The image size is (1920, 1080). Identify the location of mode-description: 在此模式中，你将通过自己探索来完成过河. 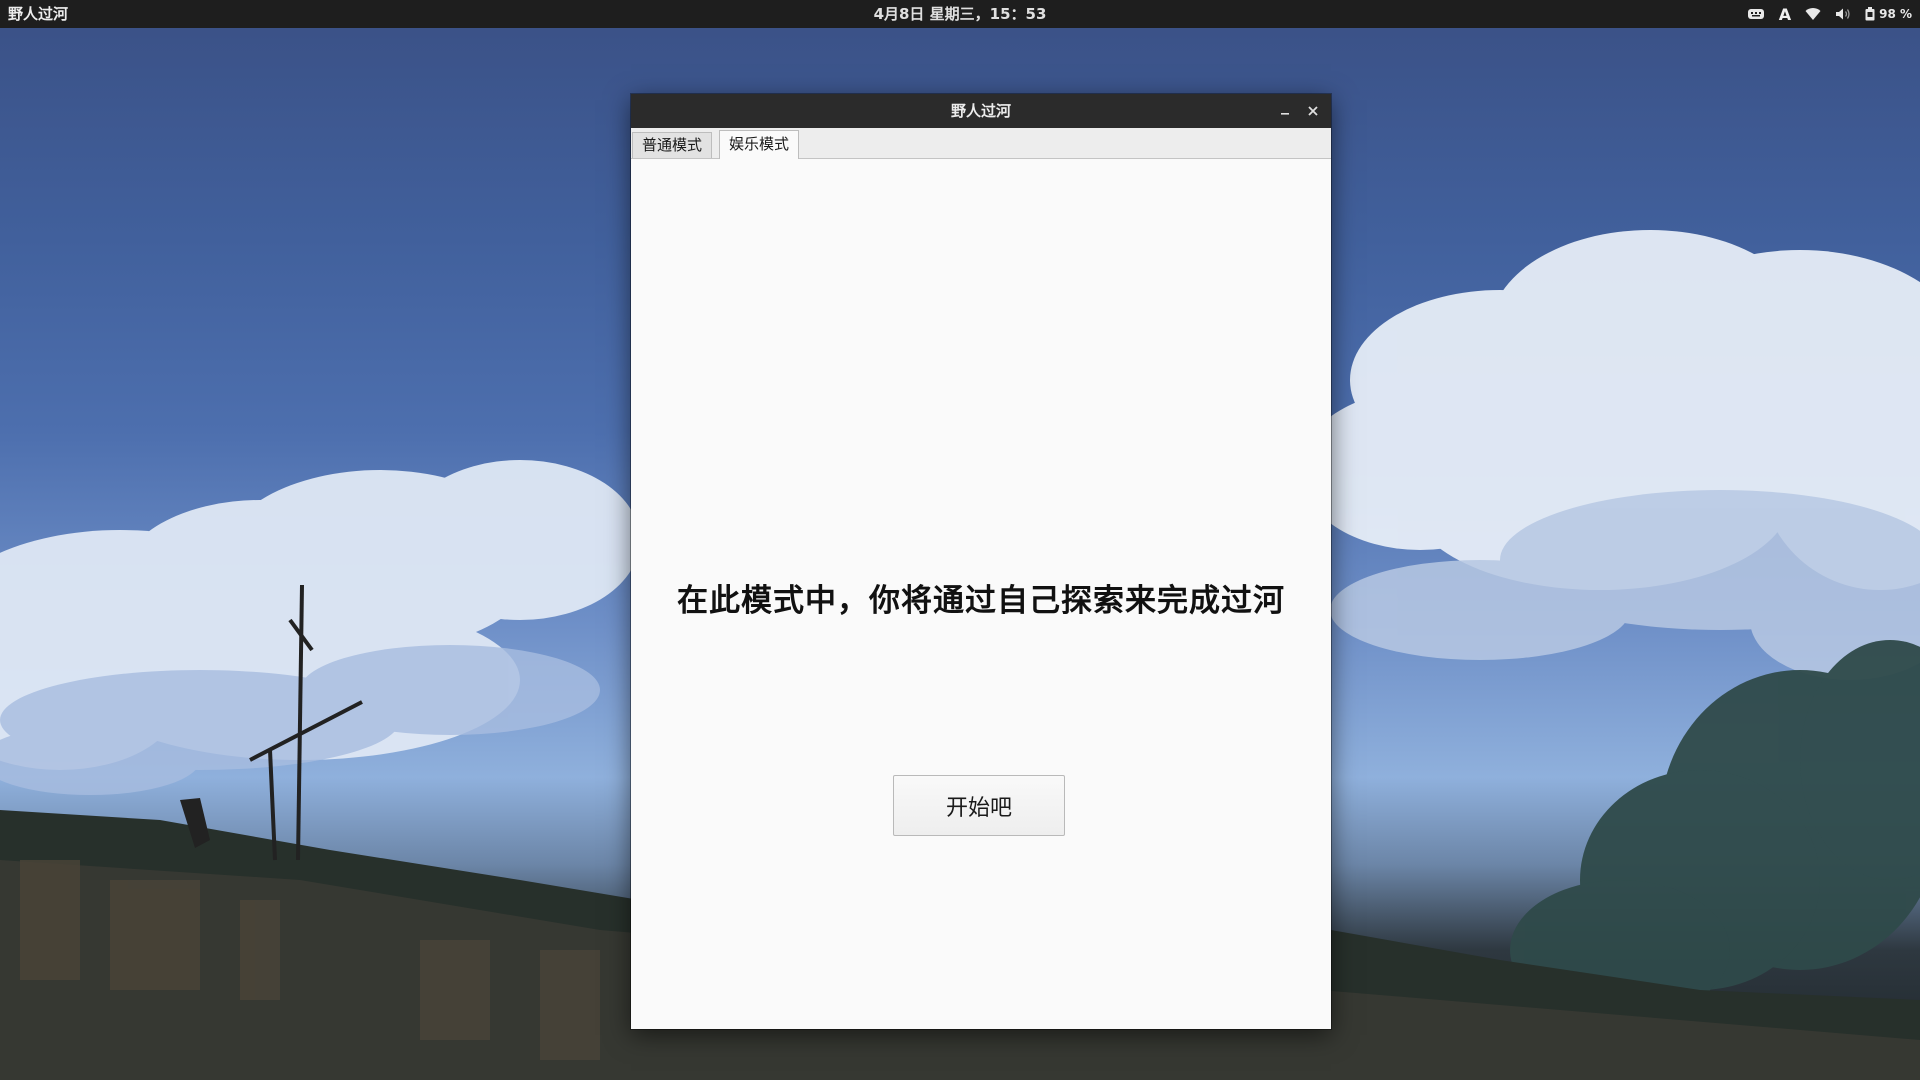
(981, 601).